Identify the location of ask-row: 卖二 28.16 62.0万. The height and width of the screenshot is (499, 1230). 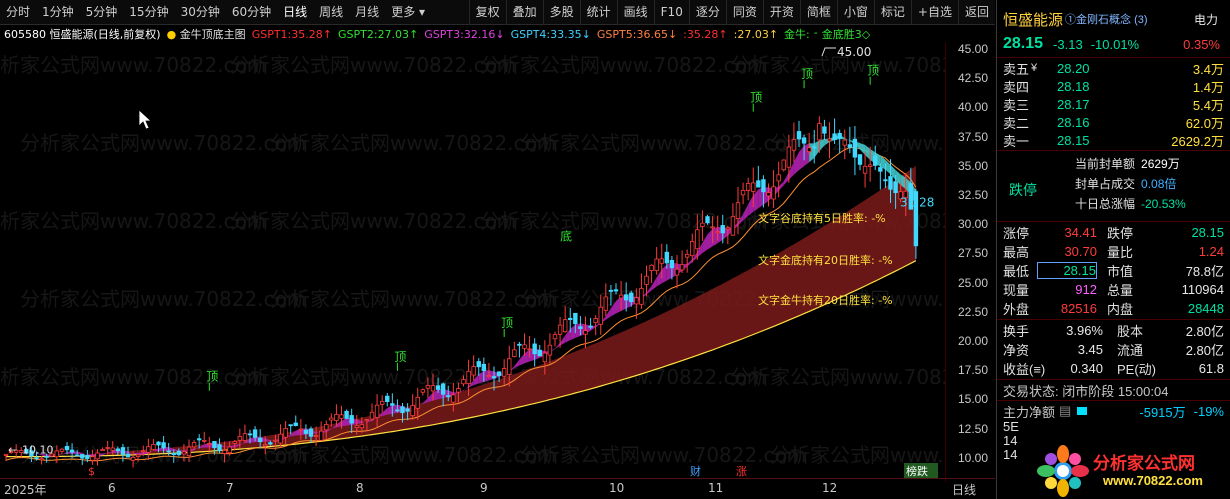
(1113, 122).